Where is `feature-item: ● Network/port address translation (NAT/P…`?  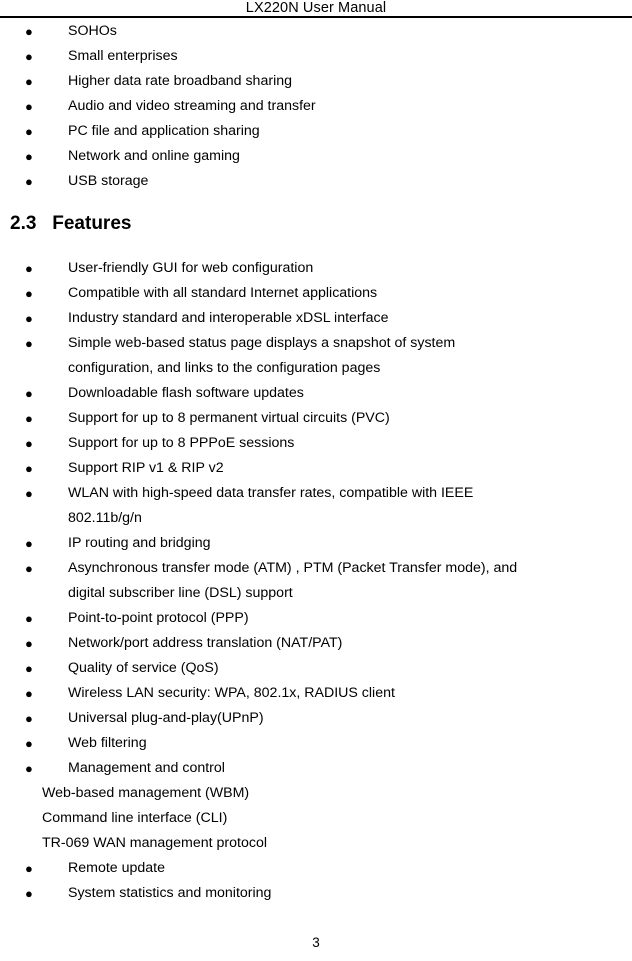
feature-item: ● Network/port address translation (NAT/P… is located at coordinates (316, 643).